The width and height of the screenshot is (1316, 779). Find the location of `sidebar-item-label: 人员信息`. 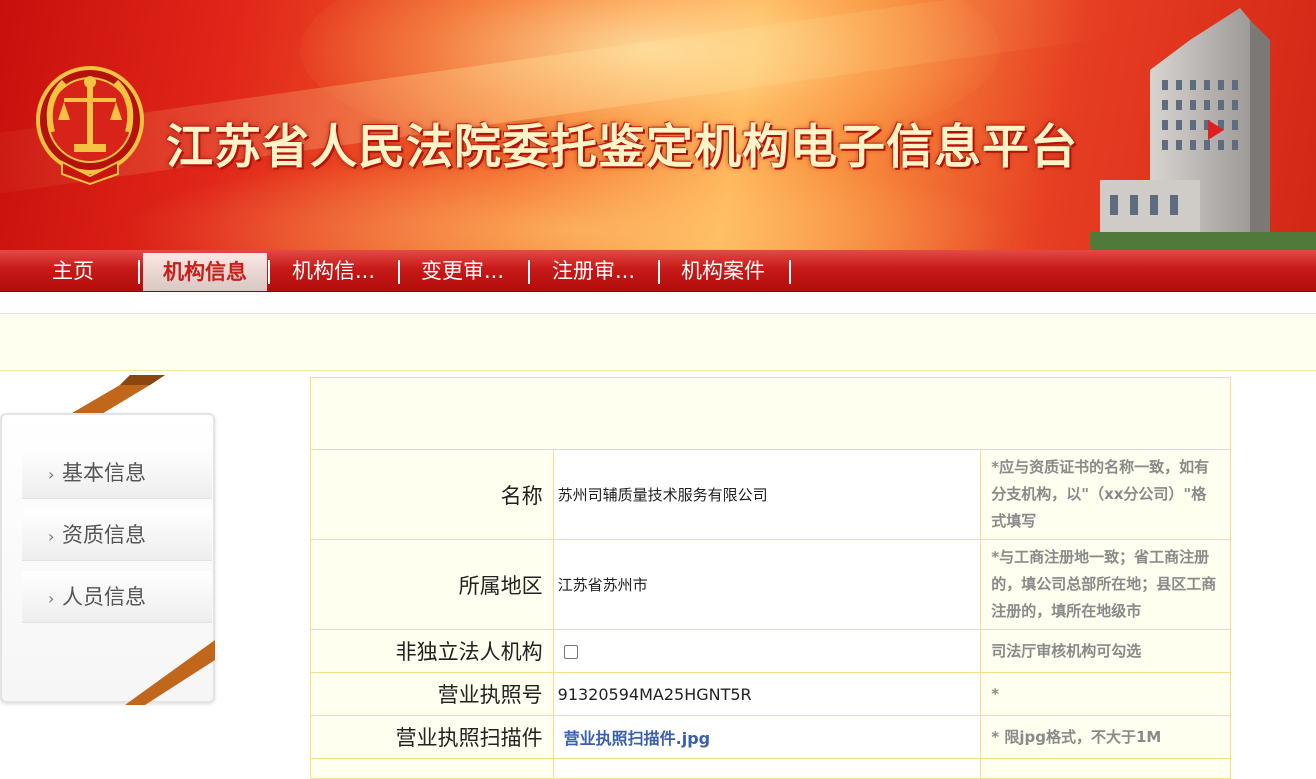

sidebar-item-label: 人员信息 is located at coordinates (104, 597).